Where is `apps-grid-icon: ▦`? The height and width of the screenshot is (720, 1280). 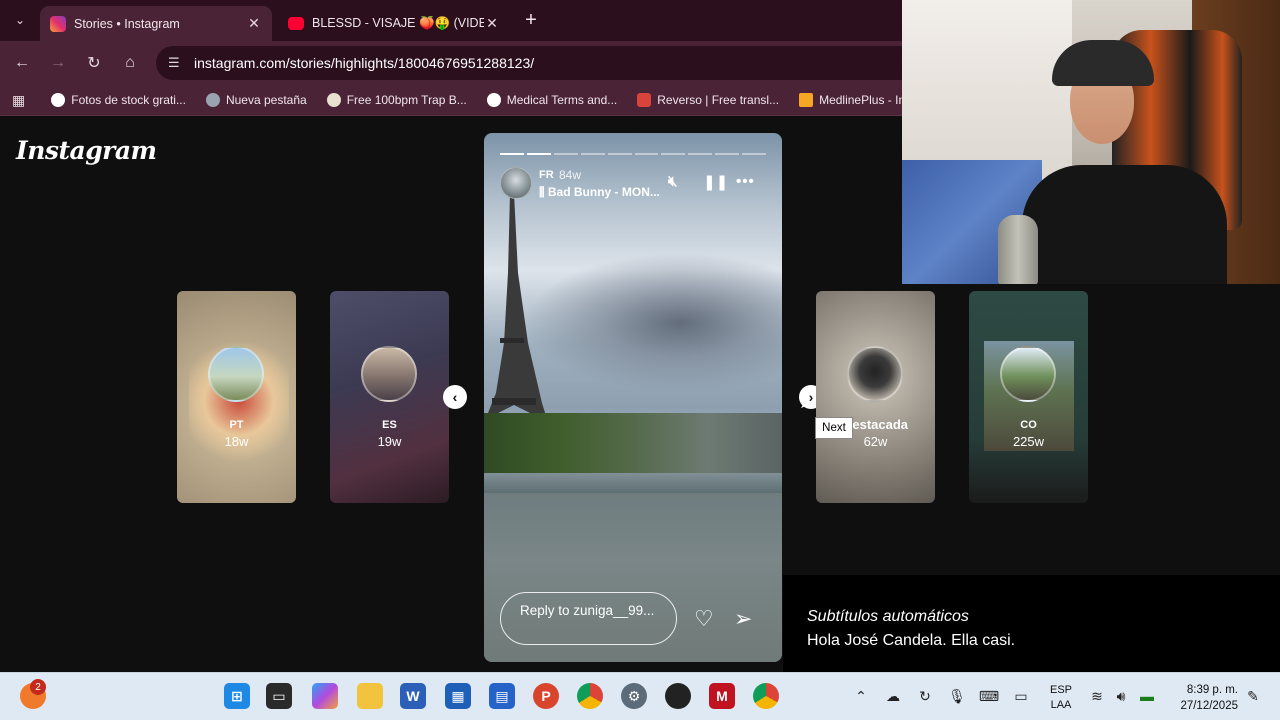 apps-grid-icon: ▦ is located at coordinates (18, 100).